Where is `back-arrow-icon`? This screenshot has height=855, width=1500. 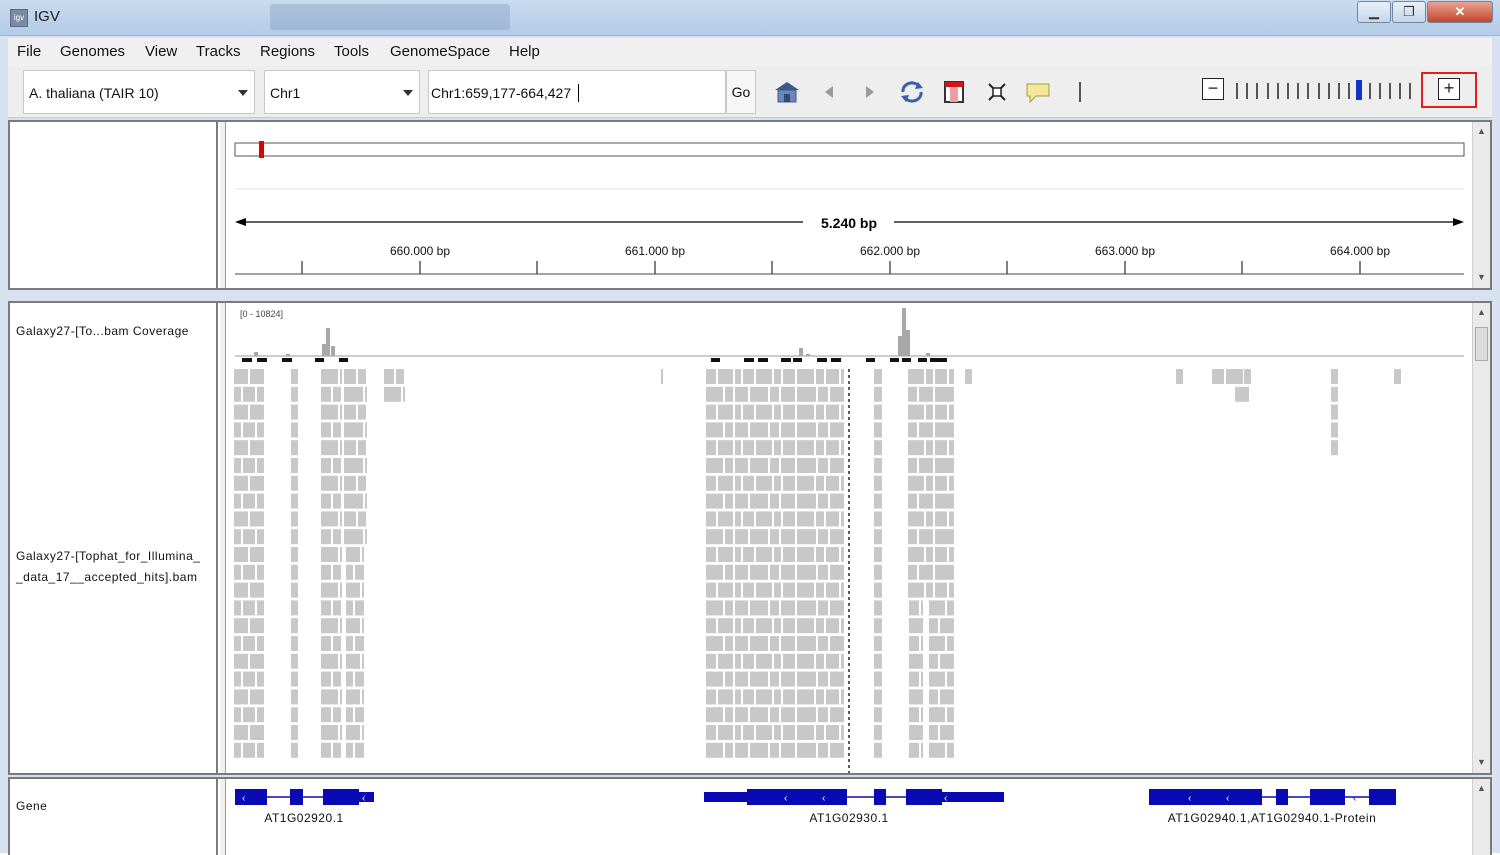
back-arrow-icon is located at coordinates (829, 92).